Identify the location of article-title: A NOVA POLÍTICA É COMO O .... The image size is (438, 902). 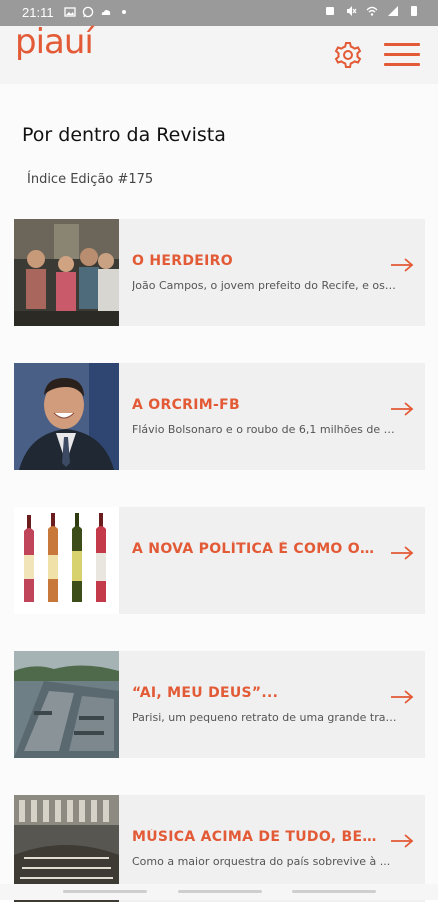
(254, 549).